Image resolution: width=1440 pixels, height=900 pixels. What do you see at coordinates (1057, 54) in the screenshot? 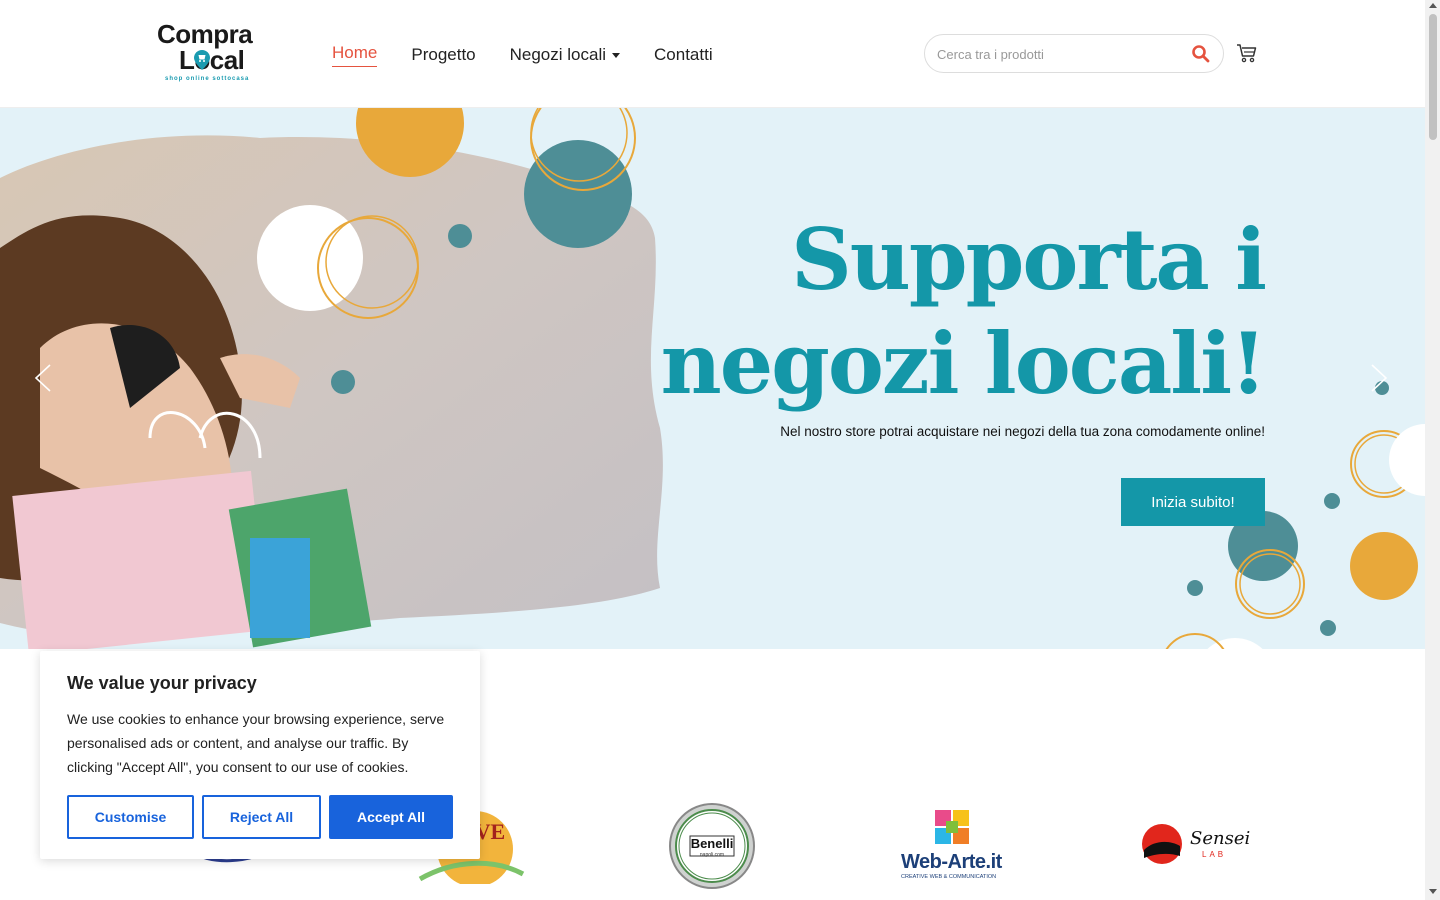
I see `search-input` at bounding box center [1057, 54].